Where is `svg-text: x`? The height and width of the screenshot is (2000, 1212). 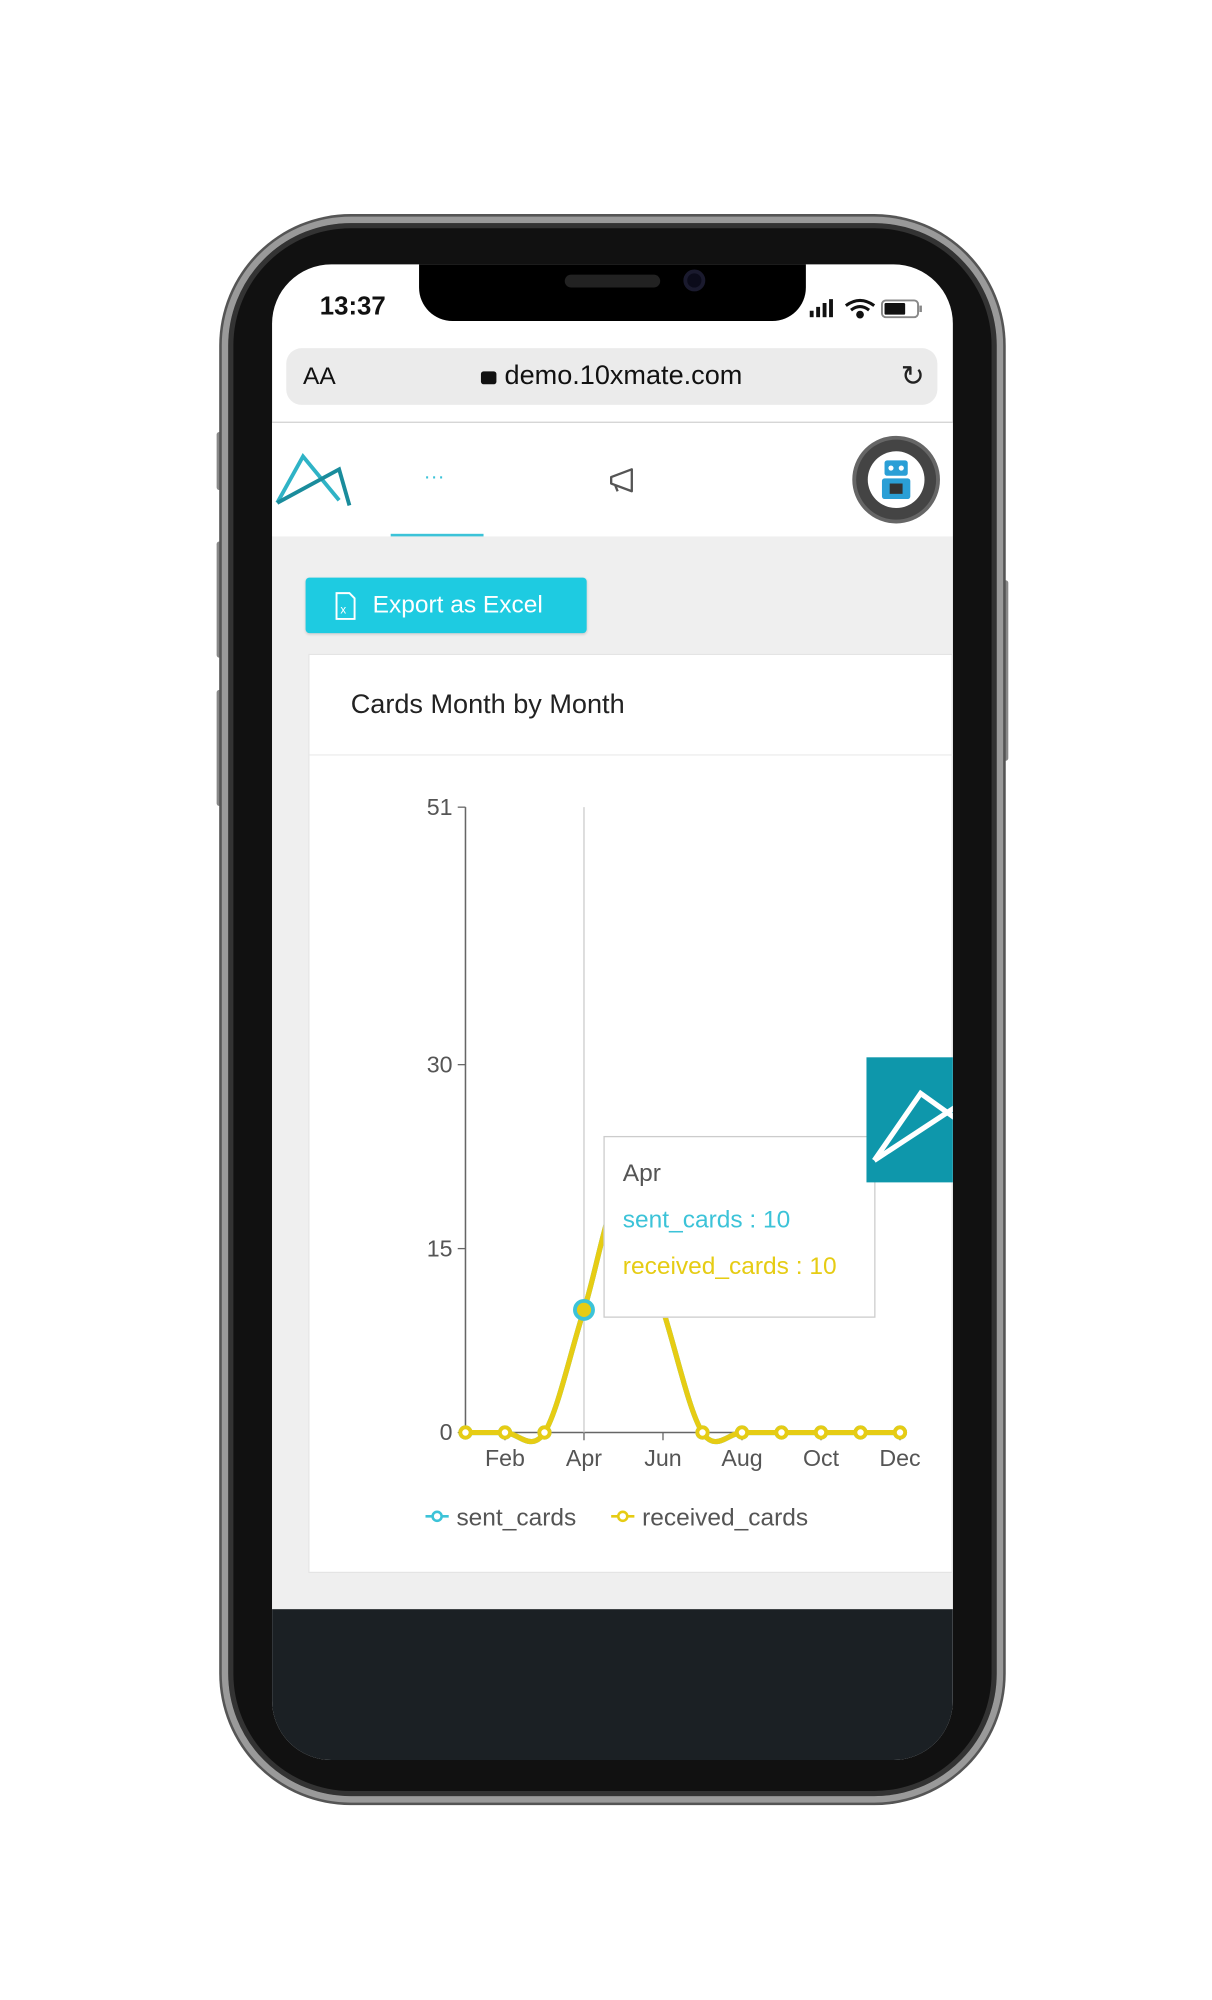 svg-text: x is located at coordinates (343, 609).